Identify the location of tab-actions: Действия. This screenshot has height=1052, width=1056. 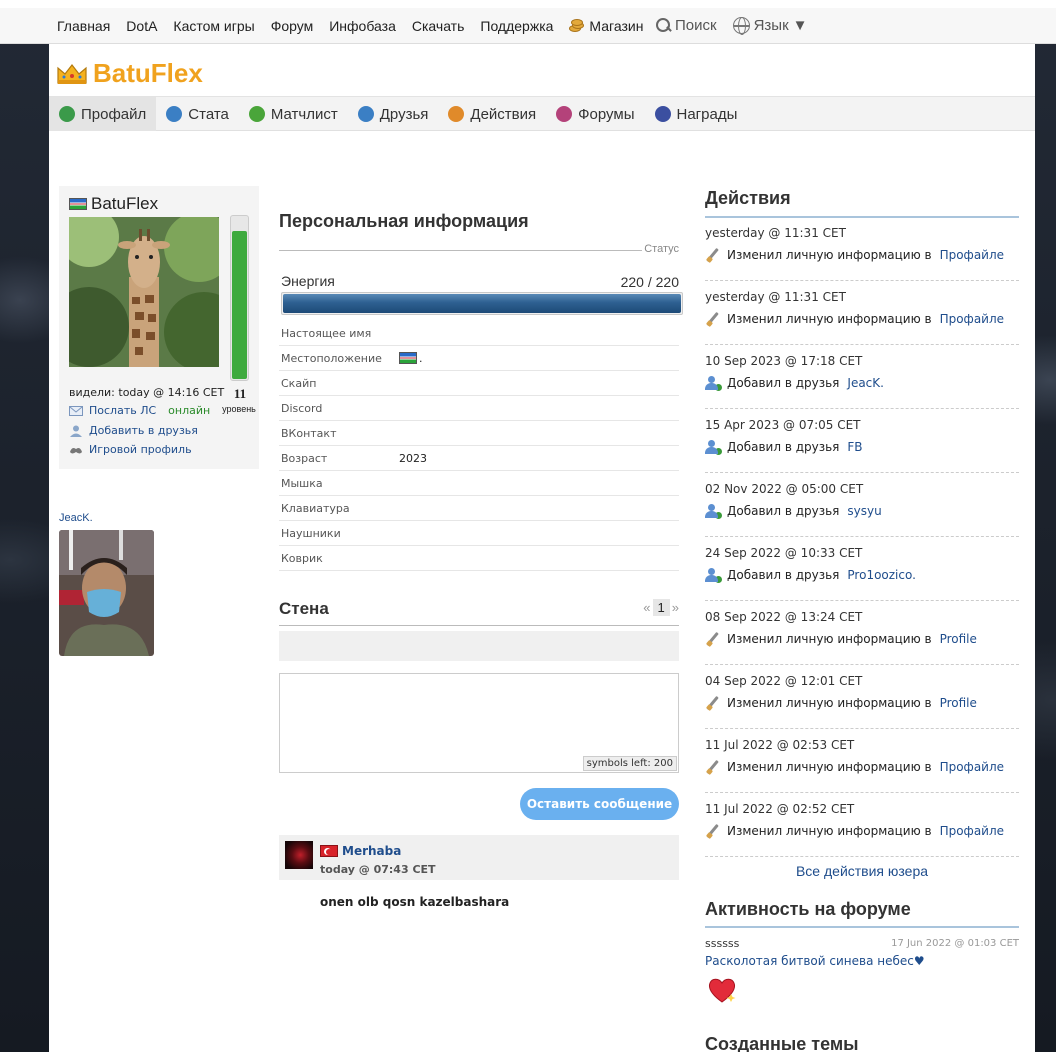
(492, 114).